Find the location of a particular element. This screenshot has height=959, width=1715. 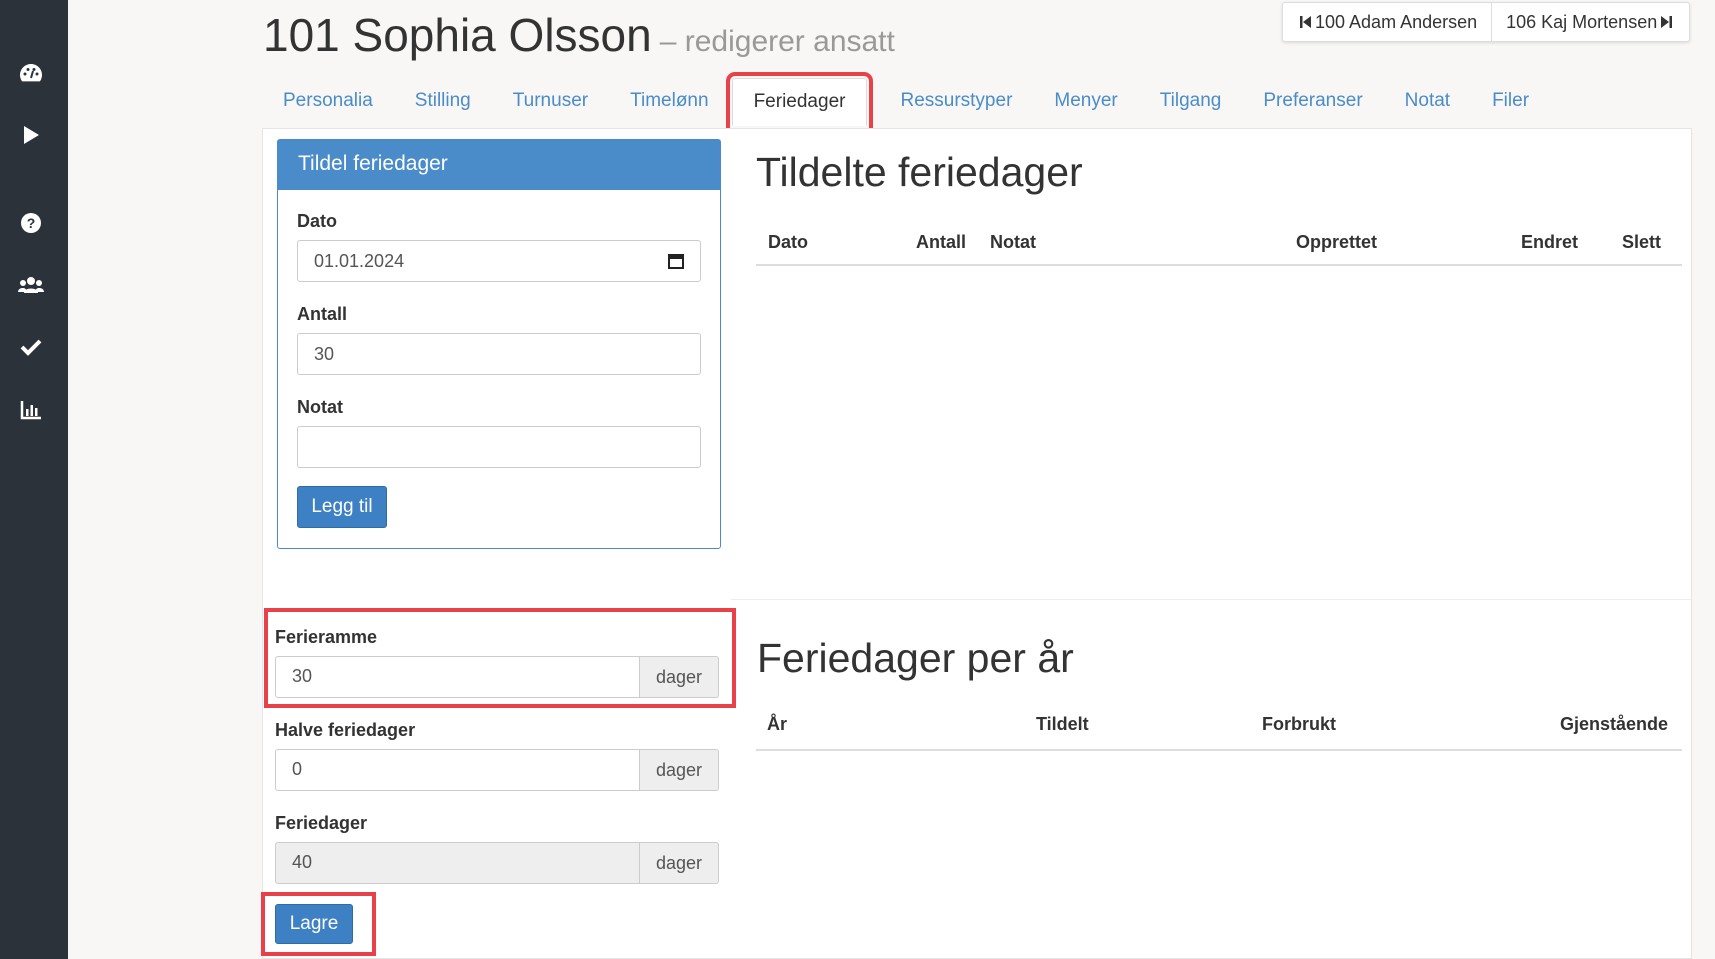

page-title: 101 Sophia Olsson – redigerer ansatt is located at coordinates (579, 35).